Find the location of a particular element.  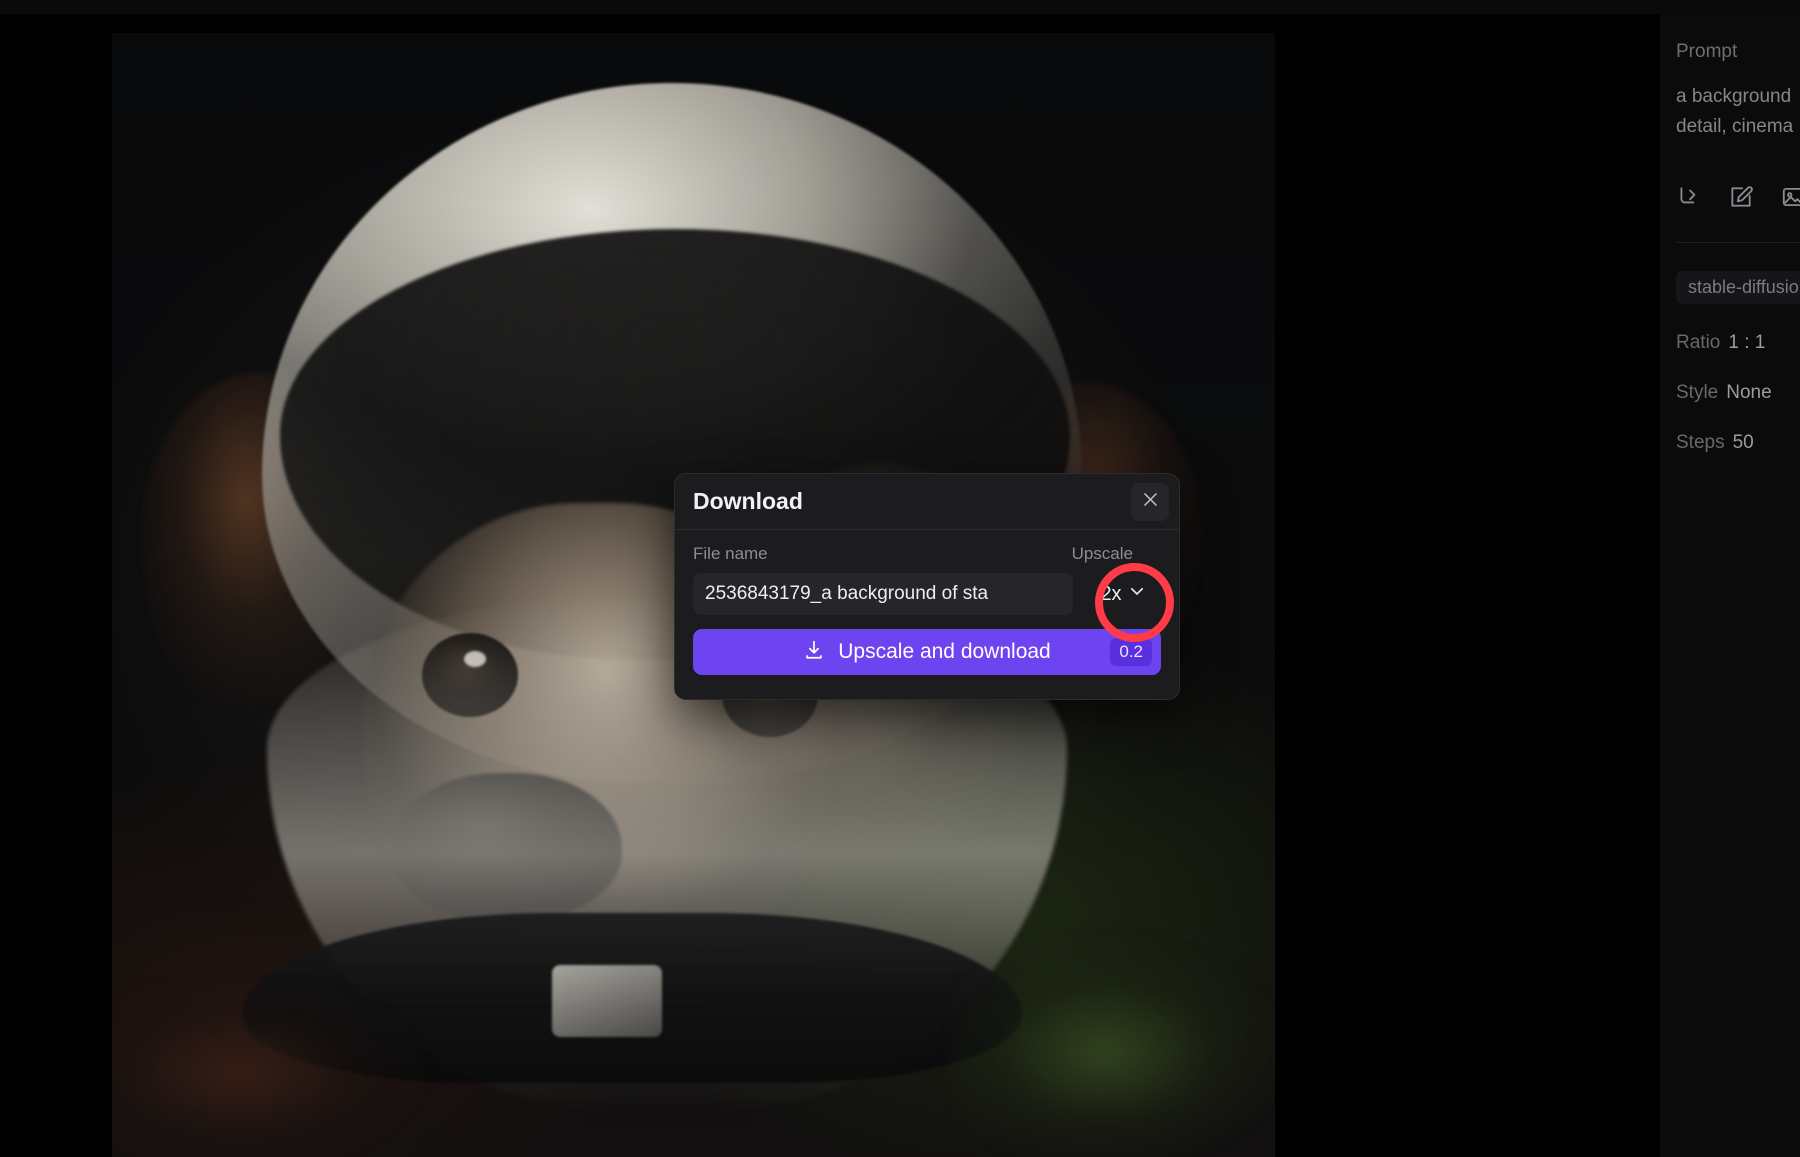

prompt-text-line2: detail, cinema is located at coordinates (1735, 126).